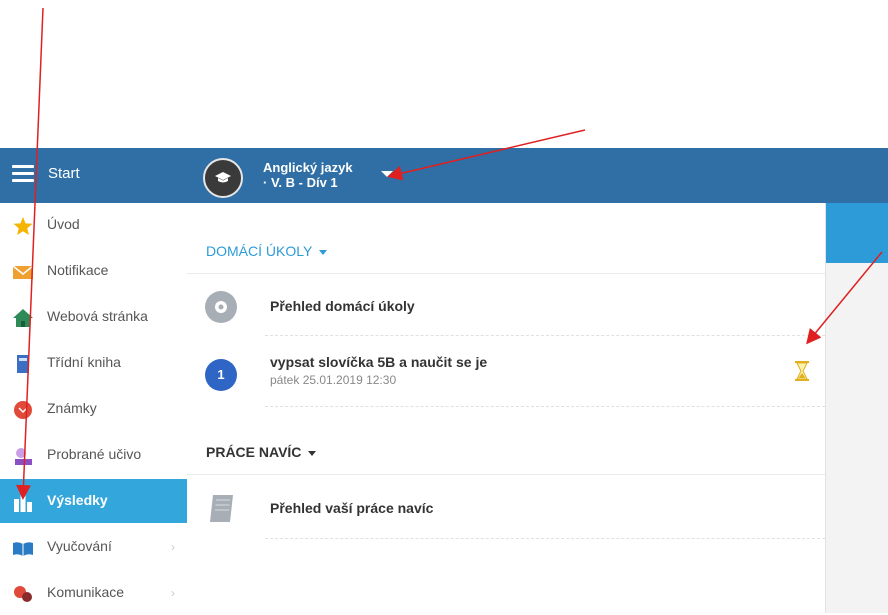  Describe the element at coordinates (23, 226) in the screenshot. I see `star-icon` at that location.